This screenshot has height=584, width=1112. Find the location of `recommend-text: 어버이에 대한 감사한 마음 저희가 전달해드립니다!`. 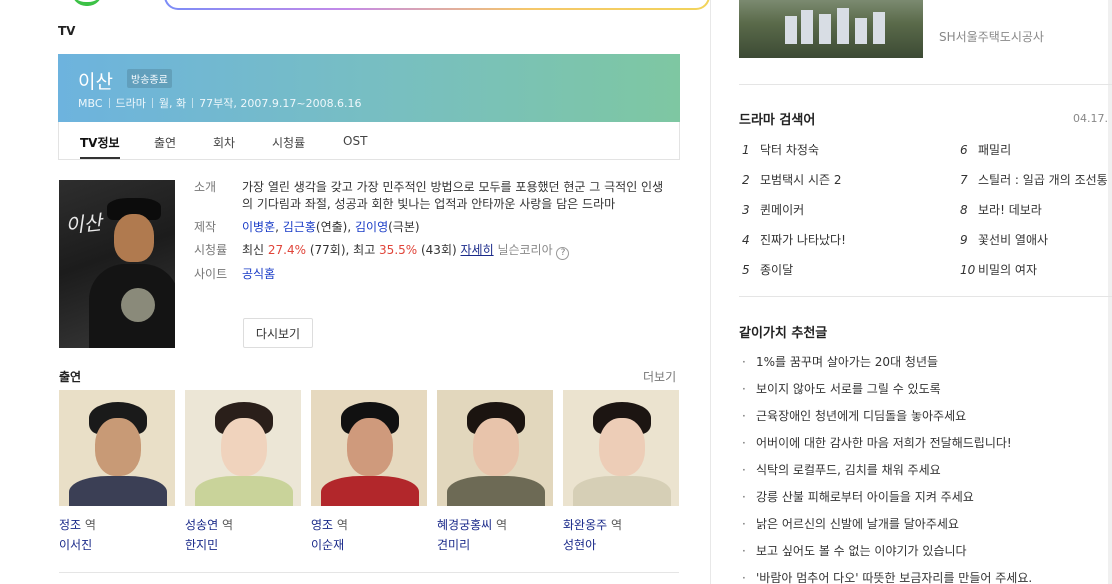

recommend-text: 어버이에 대한 감사한 마음 저희가 전달해드립니다! is located at coordinates (884, 443).